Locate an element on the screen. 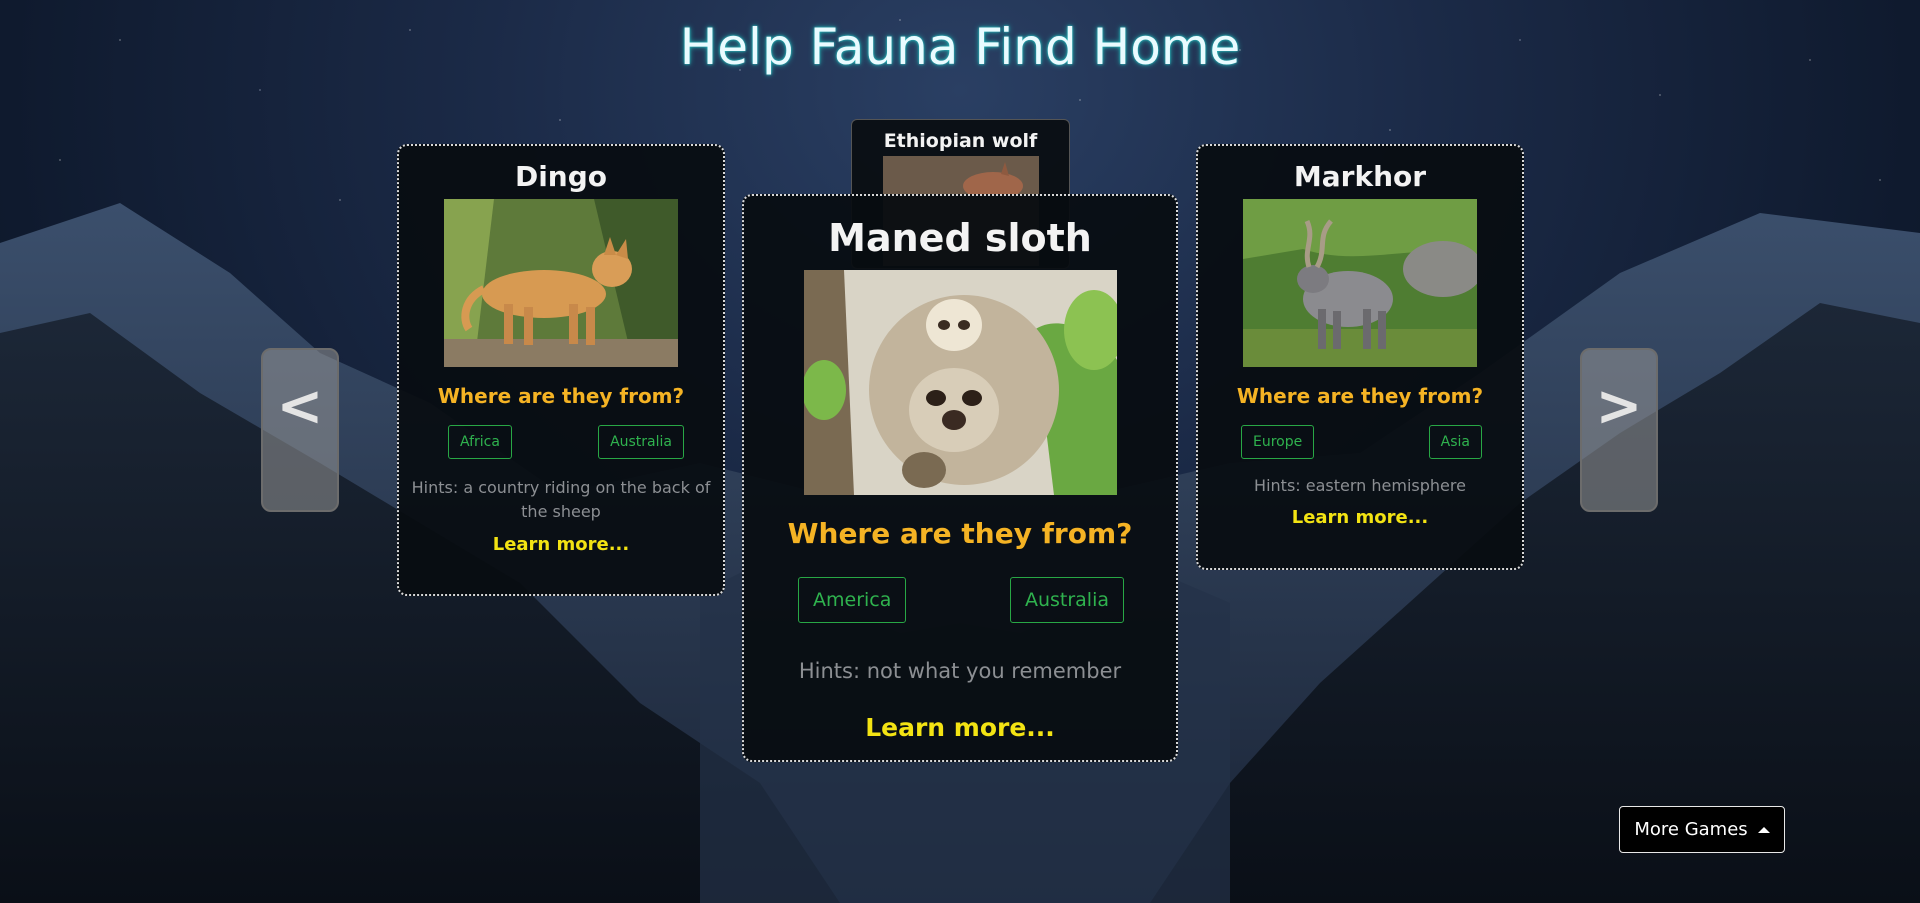  answer-europe-button: Europe is located at coordinates (1278, 442).